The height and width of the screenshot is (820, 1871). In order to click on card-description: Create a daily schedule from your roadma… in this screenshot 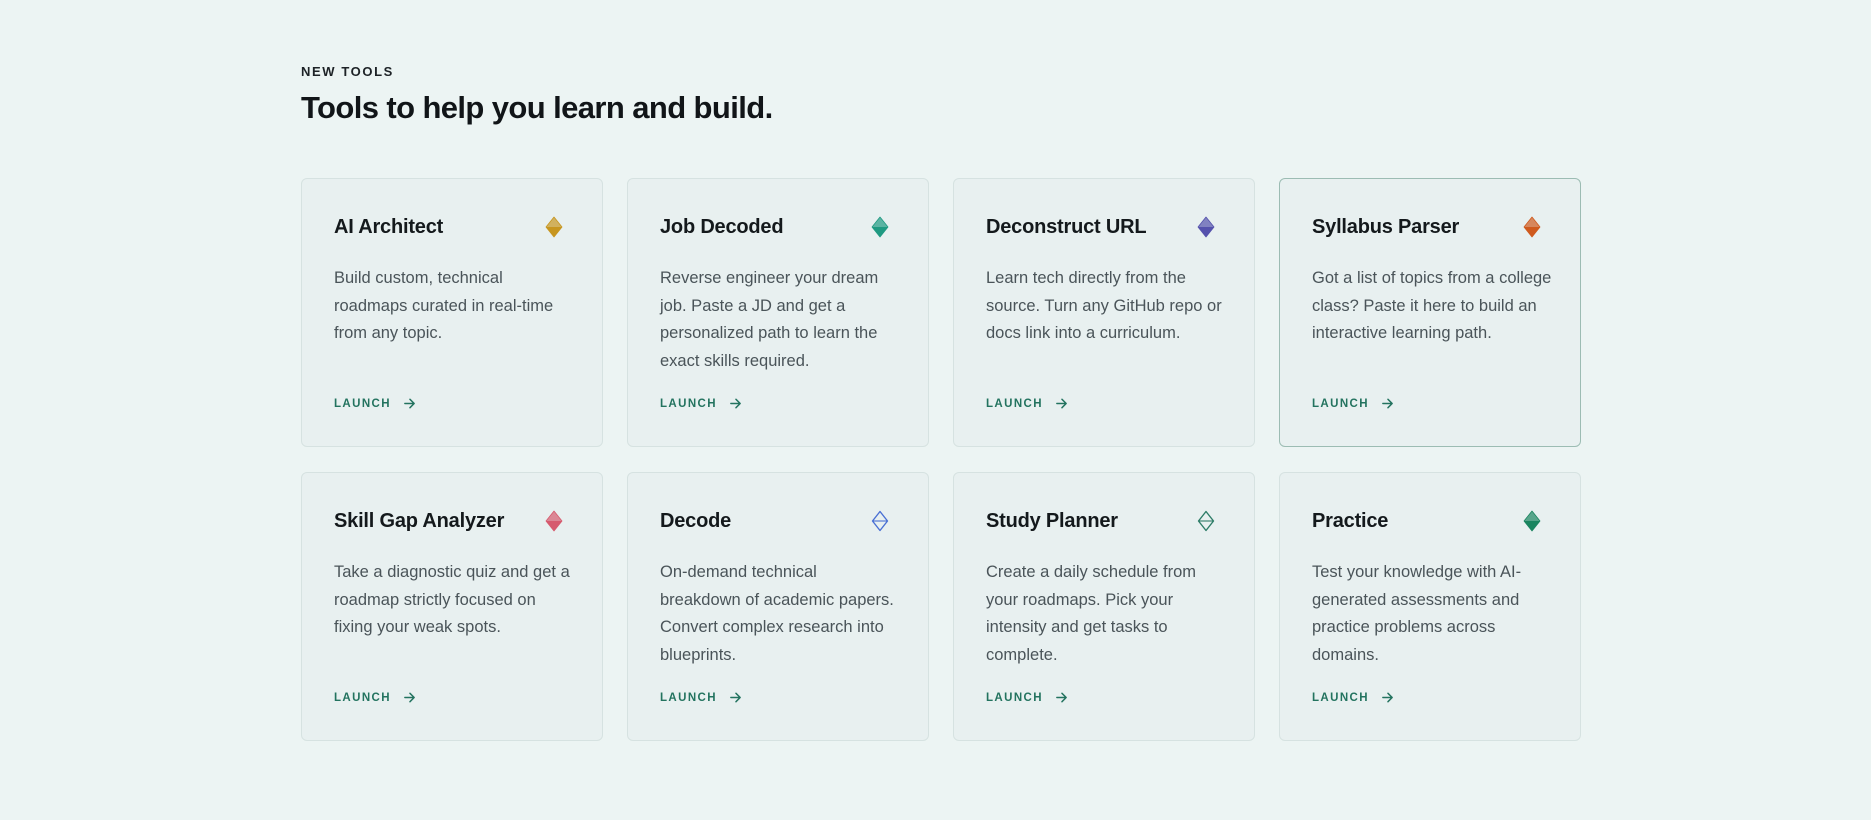, I will do `click(1091, 613)`.